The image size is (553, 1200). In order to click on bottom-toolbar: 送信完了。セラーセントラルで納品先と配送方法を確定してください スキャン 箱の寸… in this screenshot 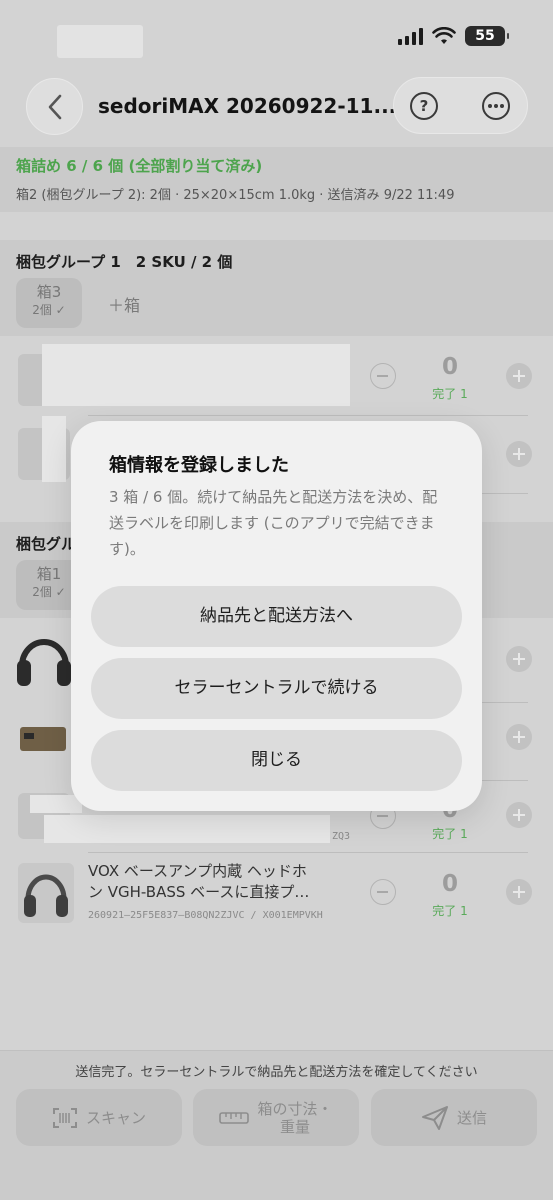, I will do `click(276, 1125)`.